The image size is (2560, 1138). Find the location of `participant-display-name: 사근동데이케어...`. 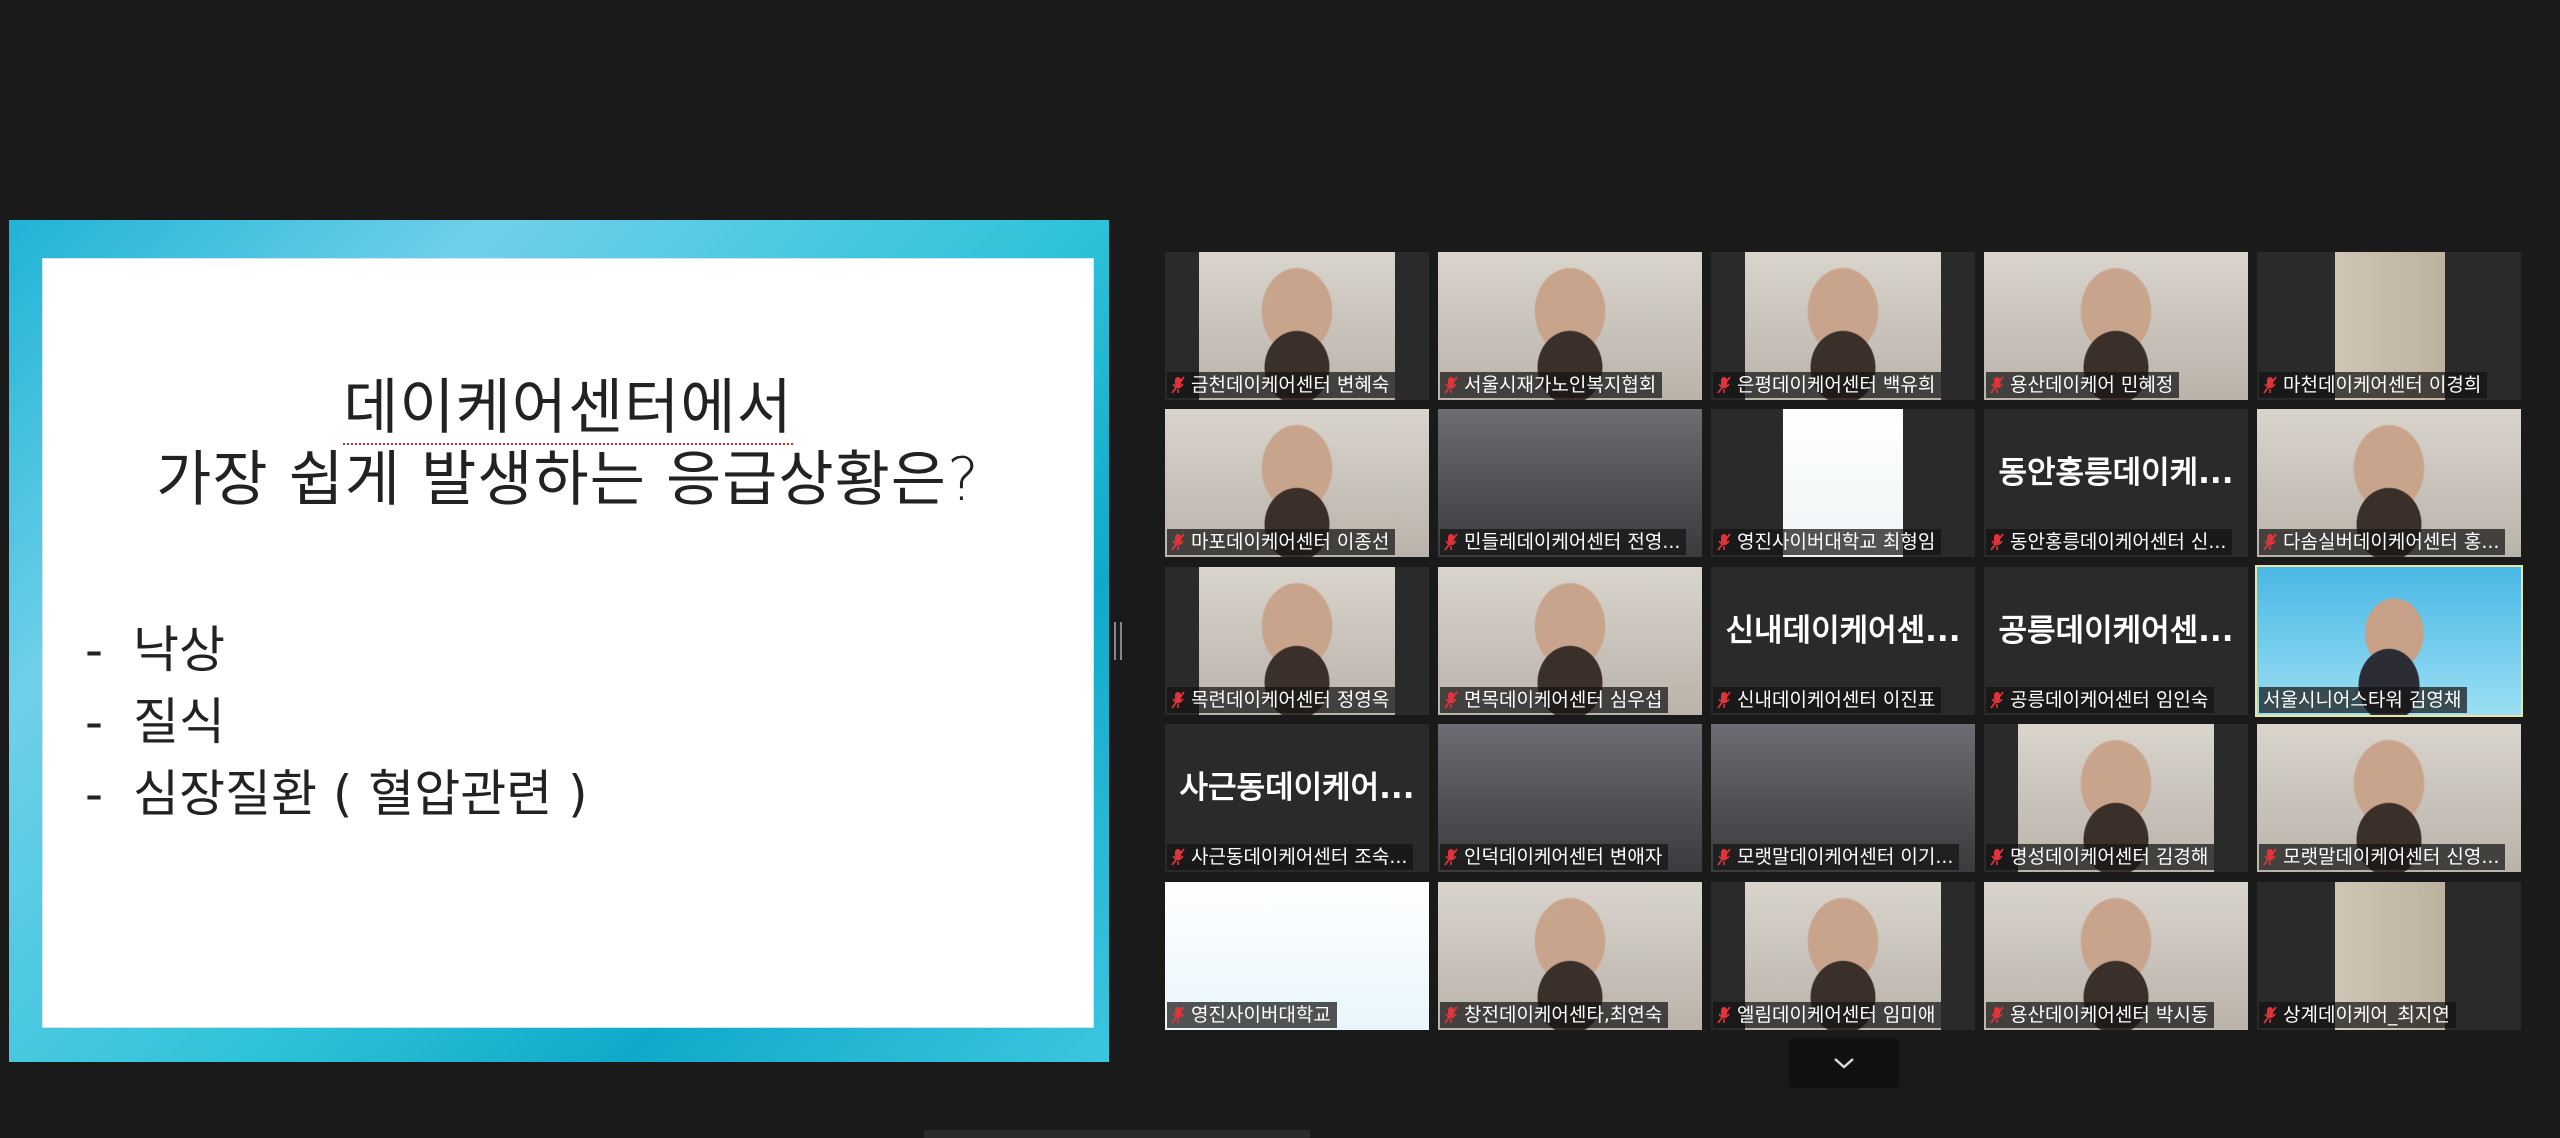

participant-display-name: 사근동데이케어... is located at coordinates (1297, 787).